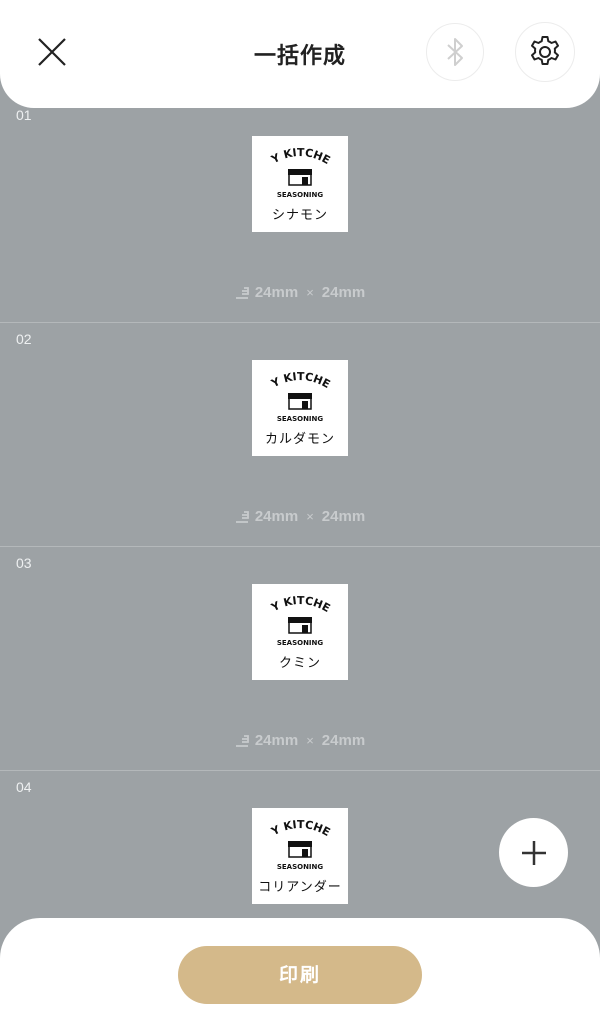 Image resolution: width=600 pixels, height=1032 pixels. I want to click on page-title: 一括作成, so click(299, 56).